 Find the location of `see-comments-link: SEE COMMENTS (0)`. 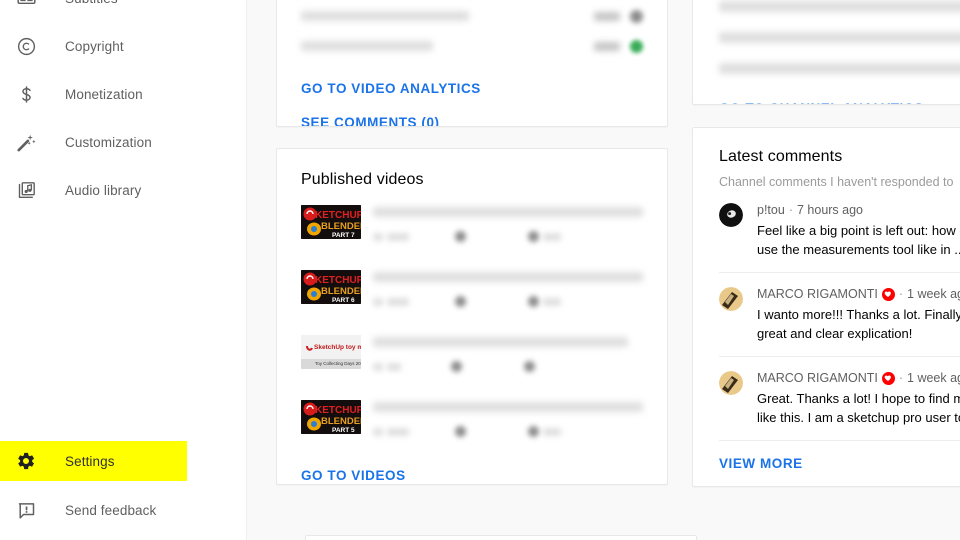

see-comments-link: SEE COMMENTS (0) is located at coordinates (370, 120).